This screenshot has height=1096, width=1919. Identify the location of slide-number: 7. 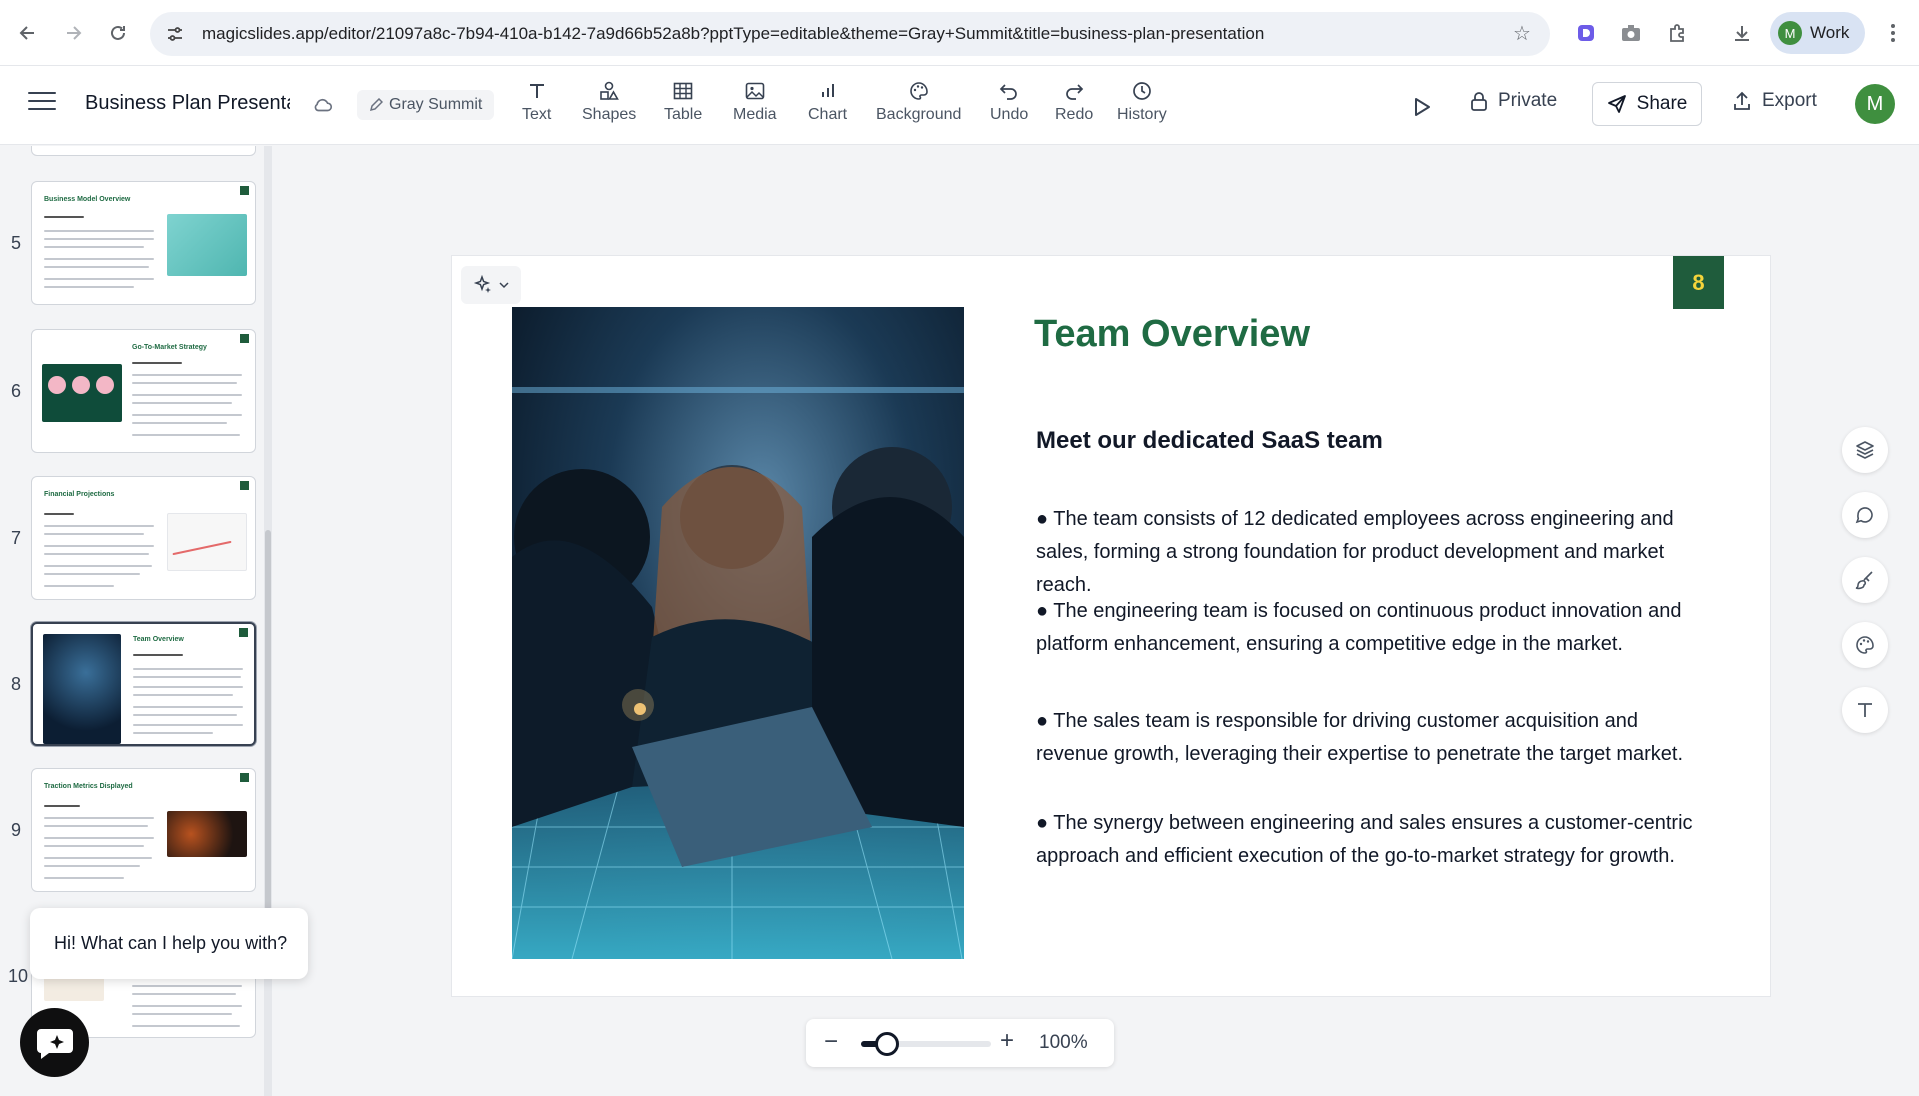
(15, 538).